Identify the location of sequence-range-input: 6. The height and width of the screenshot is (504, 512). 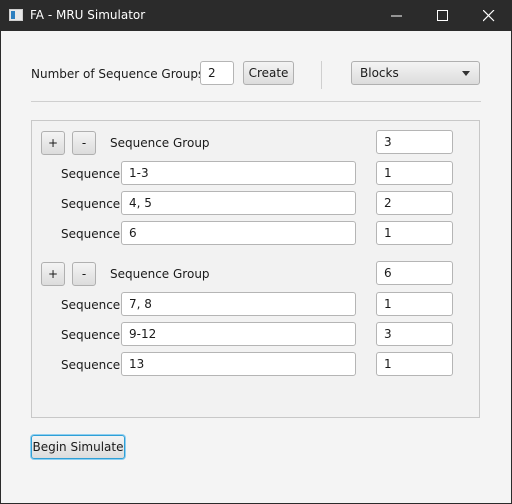
(238, 233).